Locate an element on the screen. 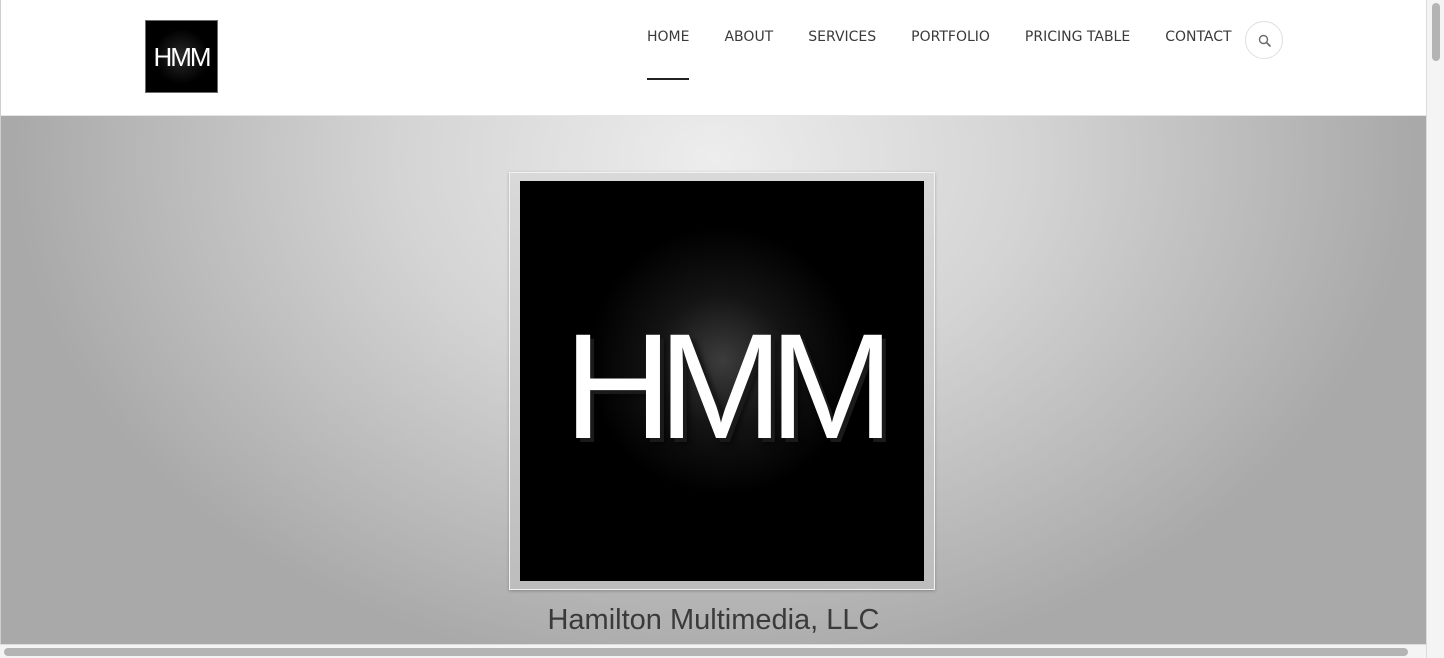  hero-caption: Hamilton Multimedia, LLC is located at coordinates (713, 620).